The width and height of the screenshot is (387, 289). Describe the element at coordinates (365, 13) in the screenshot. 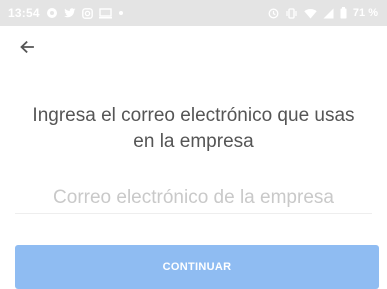

I see `battery-percent: 71 %` at that location.